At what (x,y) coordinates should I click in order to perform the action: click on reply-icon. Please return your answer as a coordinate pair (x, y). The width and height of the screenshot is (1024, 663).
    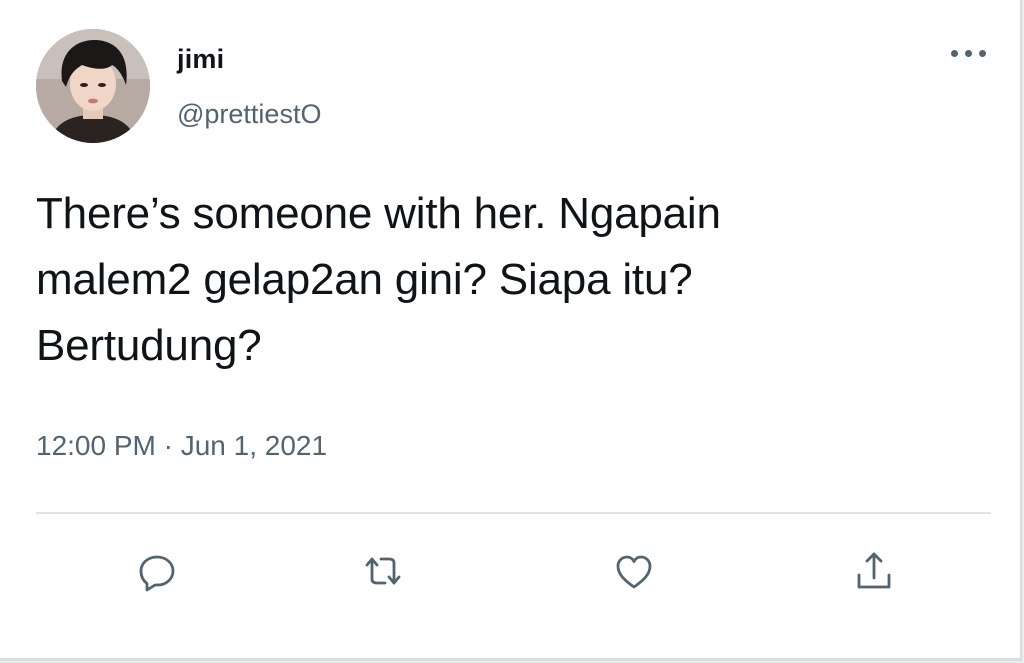
    Looking at the image, I should click on (157, 573).